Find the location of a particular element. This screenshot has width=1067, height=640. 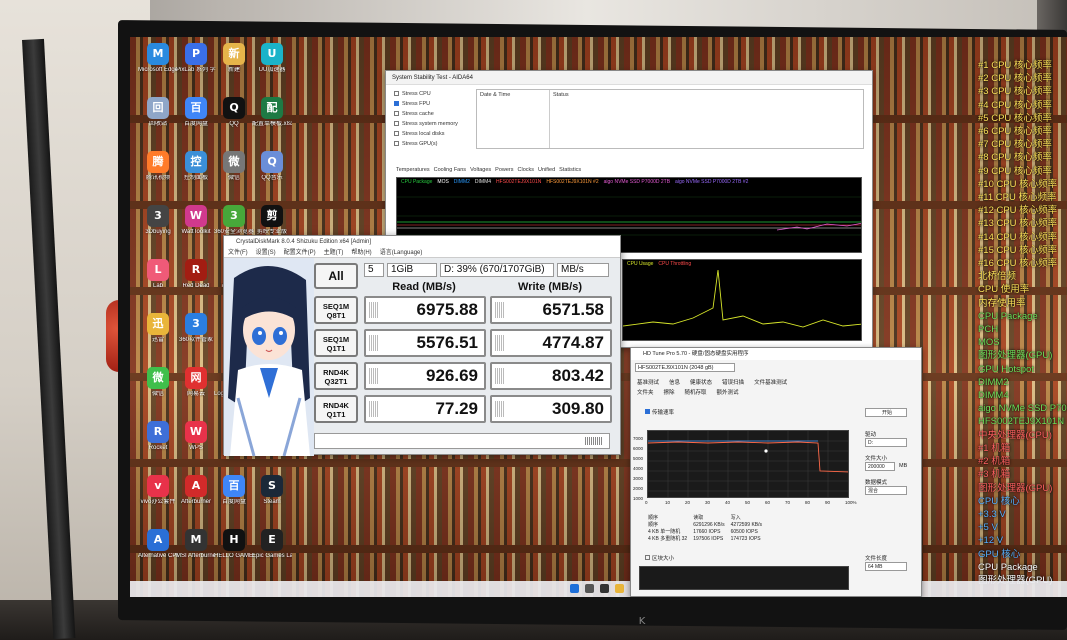

write-value: 6571.58 is located at coordinates (551, 310).